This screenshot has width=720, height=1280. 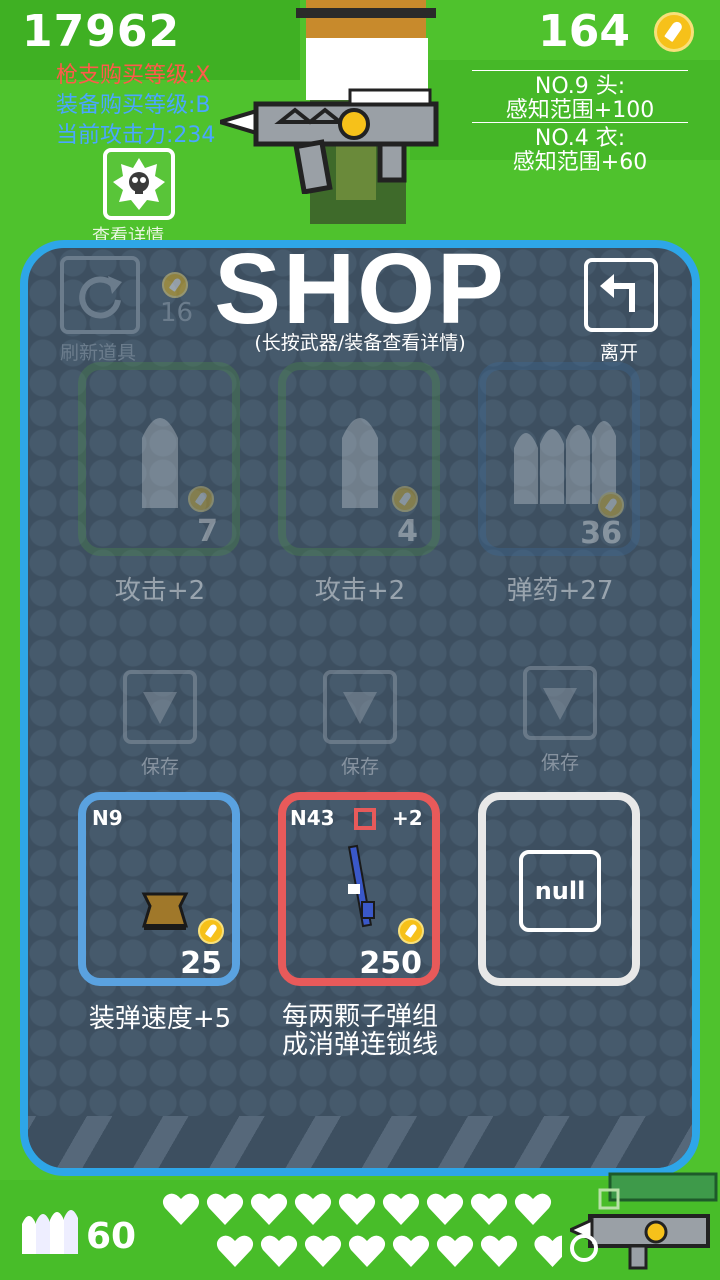 I want to click on item-desc: 每两颗子弹组, so click(x=359, y=1017).